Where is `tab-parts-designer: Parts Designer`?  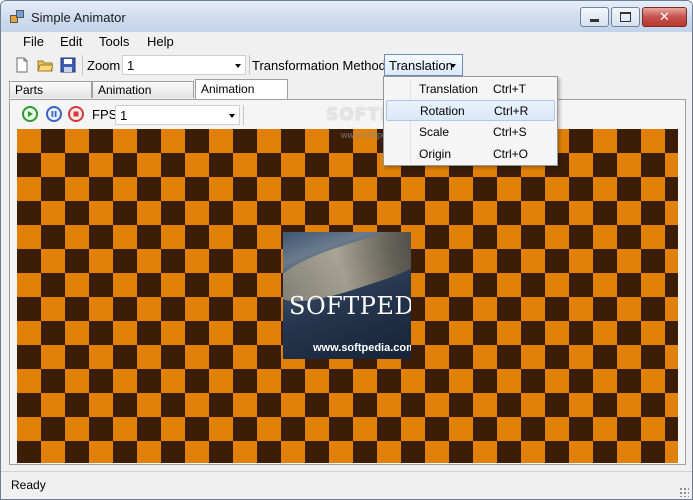 tab-parts-designer: Parts Designer is located at coordinates (50, 97).